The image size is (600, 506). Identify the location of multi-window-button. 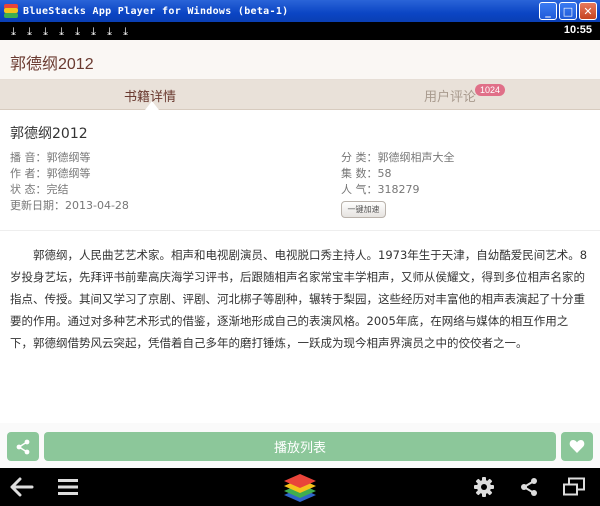
(574, 487).